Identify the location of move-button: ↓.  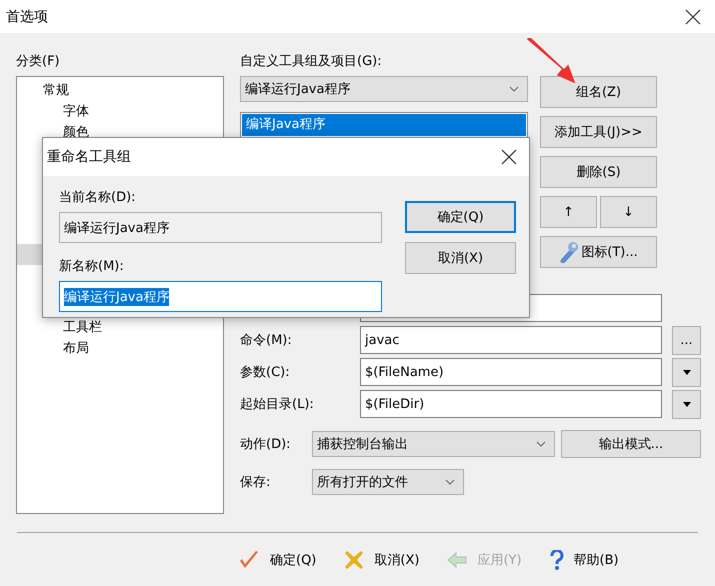
(628, 212).